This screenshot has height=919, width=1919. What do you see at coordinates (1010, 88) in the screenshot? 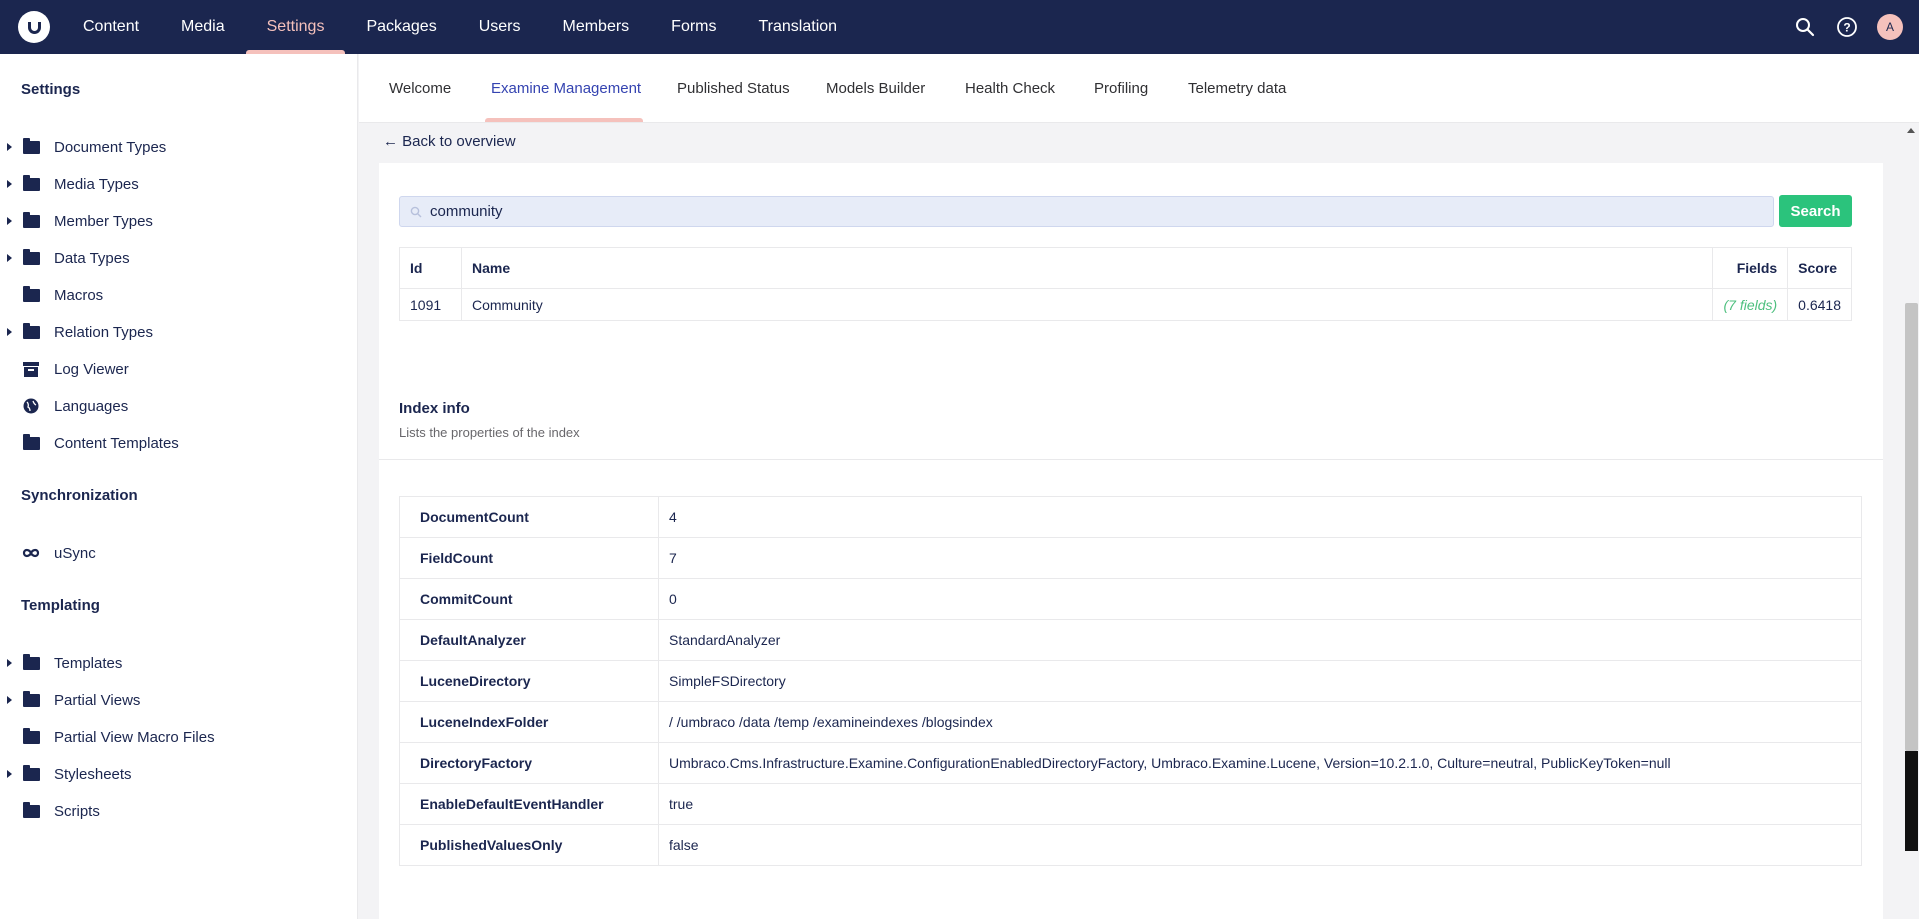
I see `tab-health-check: Health Check` at bounding box center [1010, 88].